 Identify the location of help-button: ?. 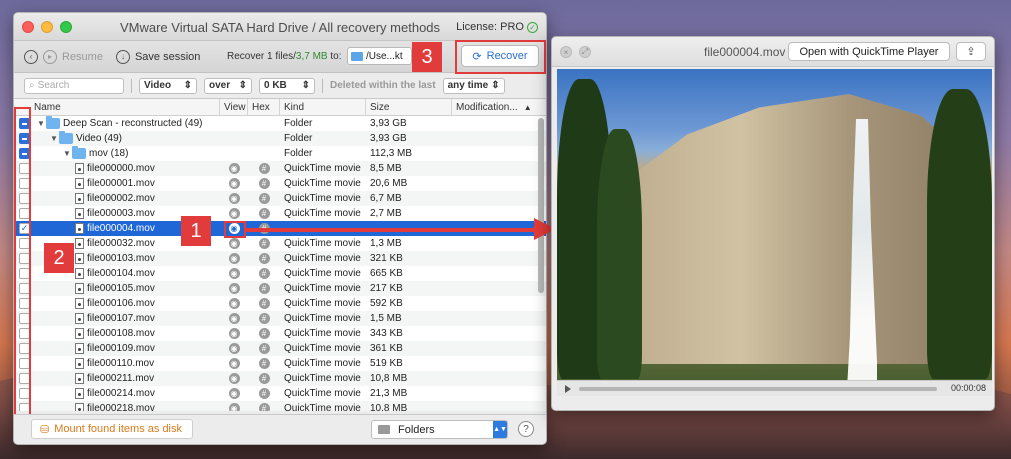
(526, 429).